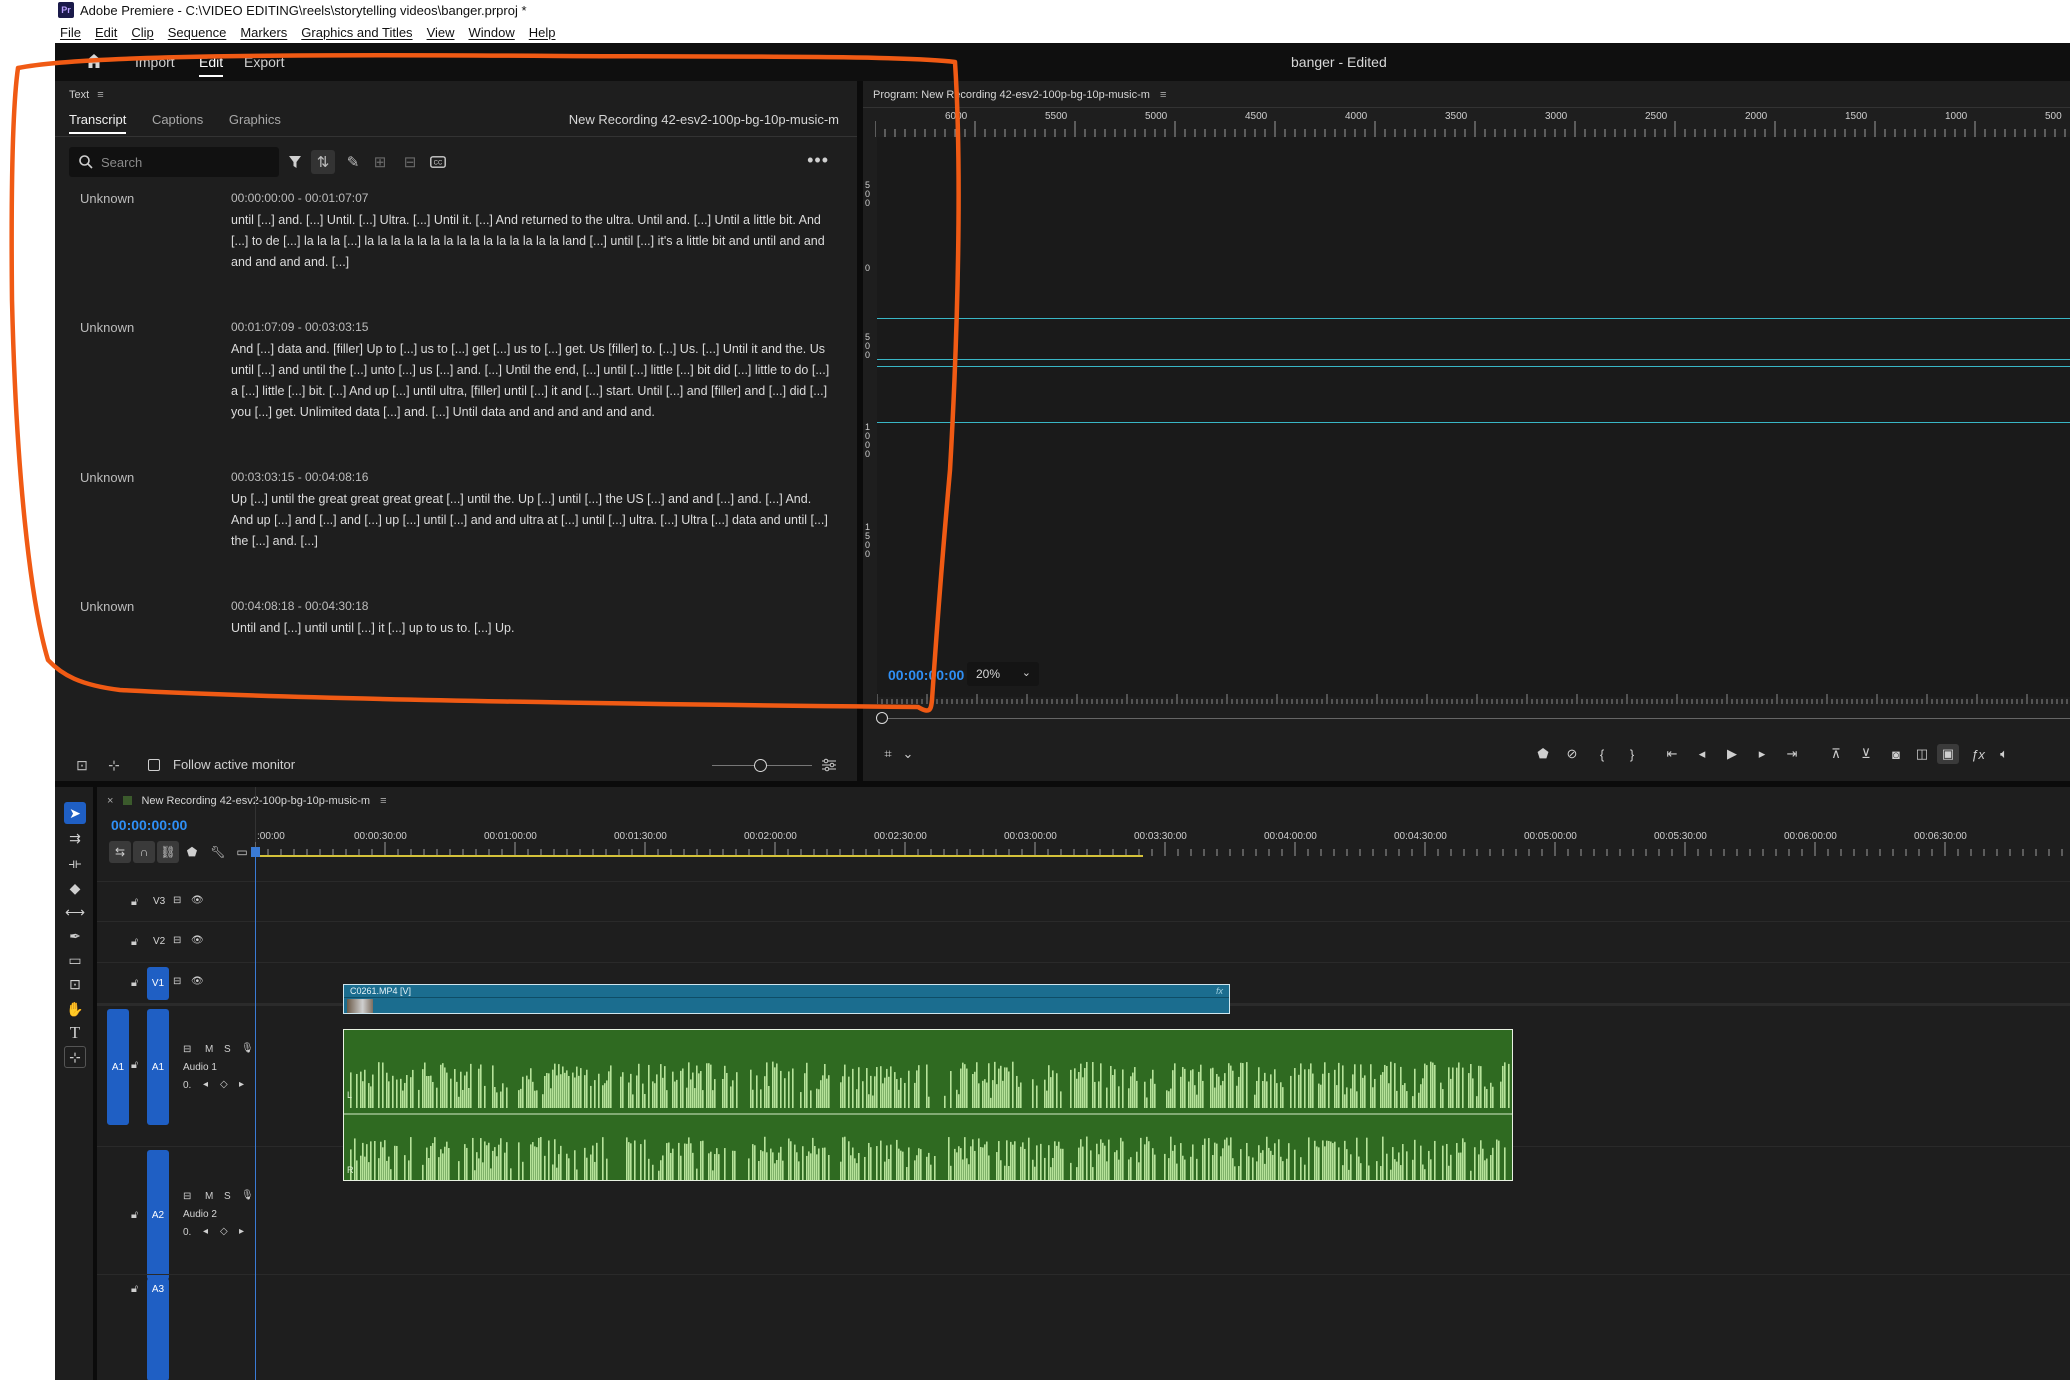 The width and height of the screenshot is (2070, 1380). Describe the element at coordinates (75, 936) in the screenshot. I see `pen-tool-icon: ✒` at that location.